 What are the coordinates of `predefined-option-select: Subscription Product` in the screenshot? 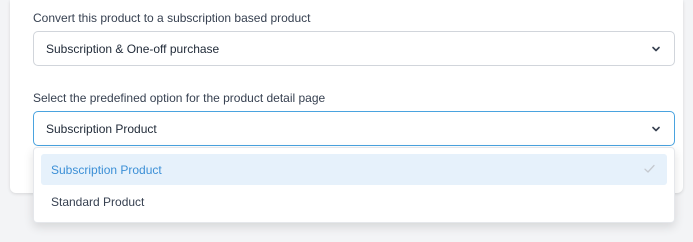 It's located at (354, 128).